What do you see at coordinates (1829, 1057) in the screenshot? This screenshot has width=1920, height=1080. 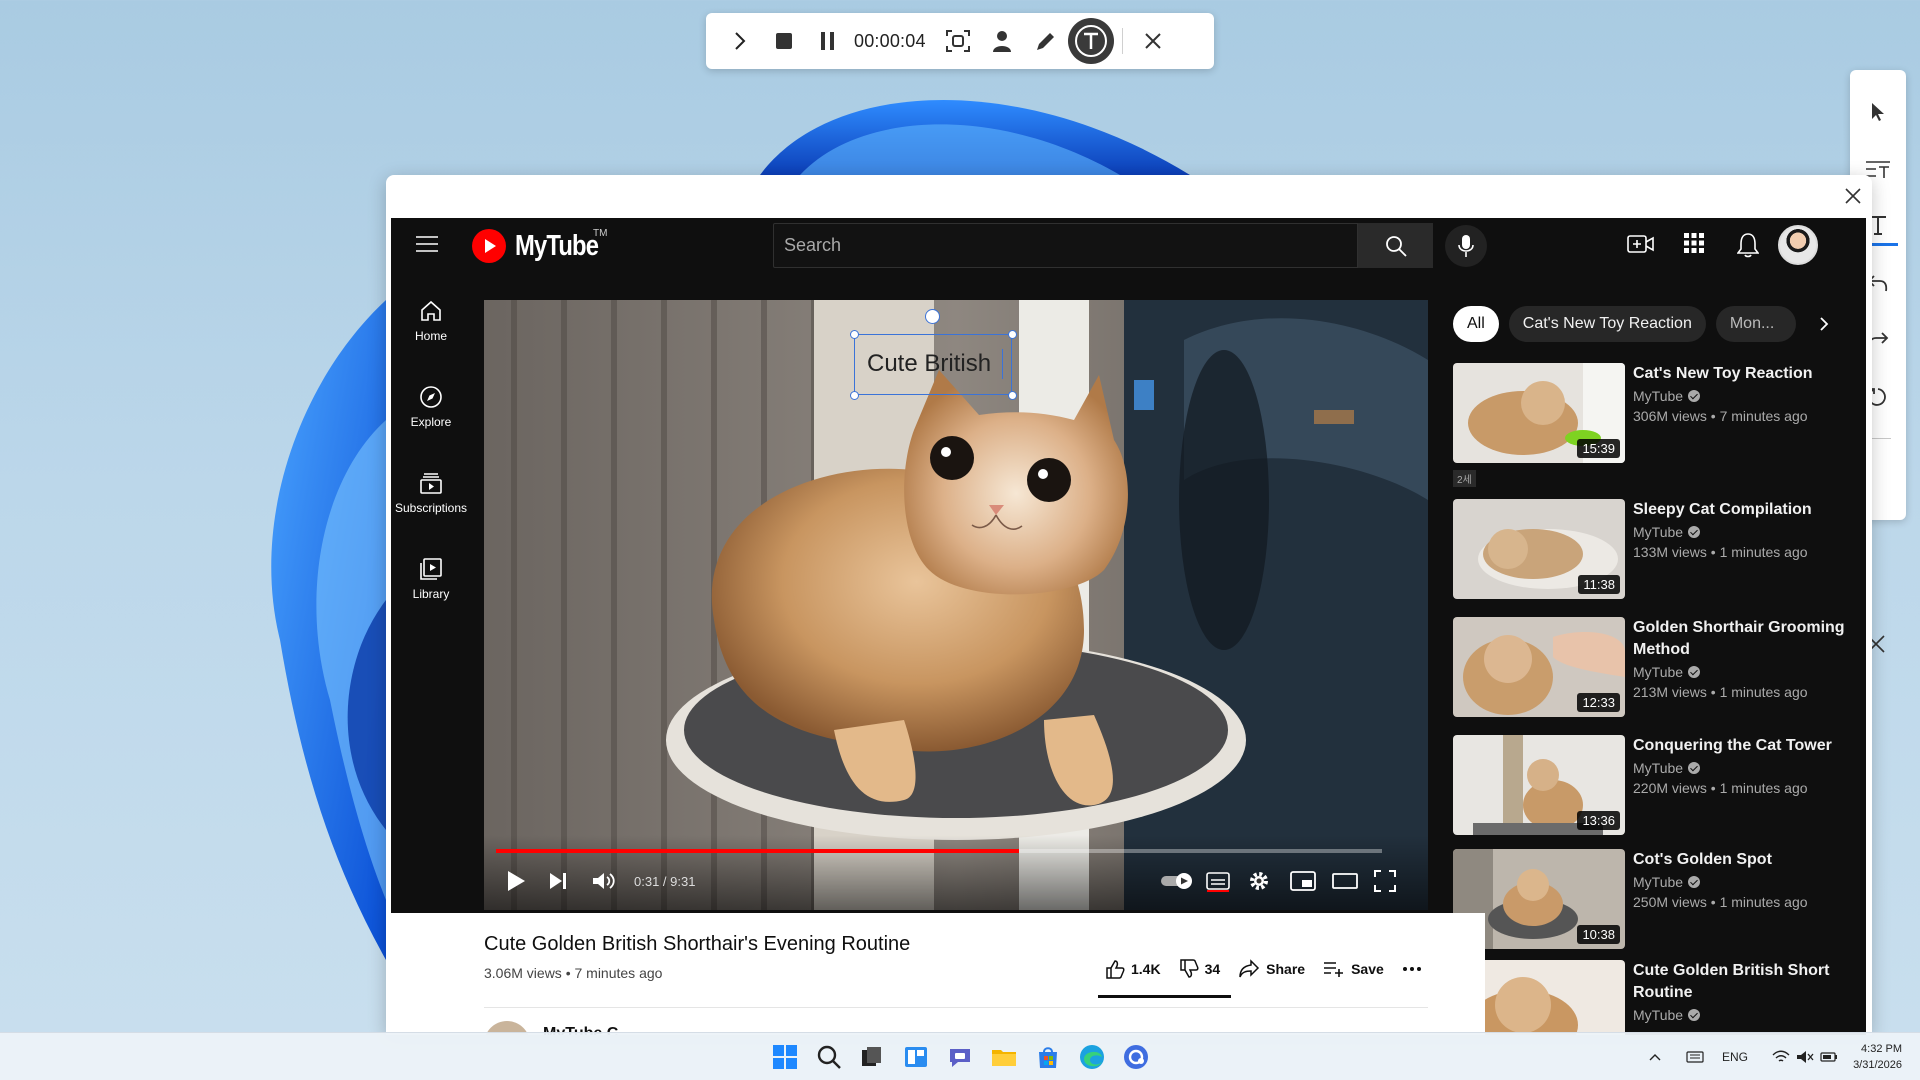 I see `battery-icon` at bounding box center [1829, 1057].